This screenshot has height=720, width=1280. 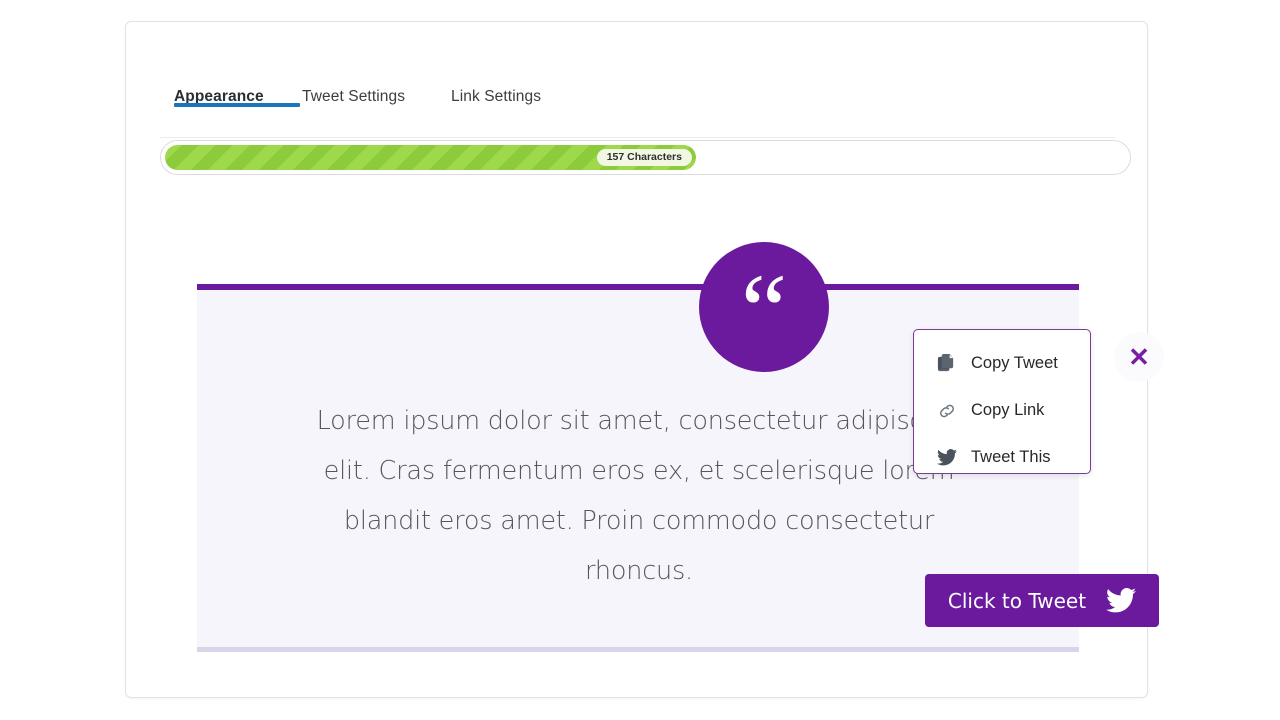 What do you see at coordinates (237, 97) in the screenshot?
I see `tab-appearance: Appearance` at bounding box center [237, 97].